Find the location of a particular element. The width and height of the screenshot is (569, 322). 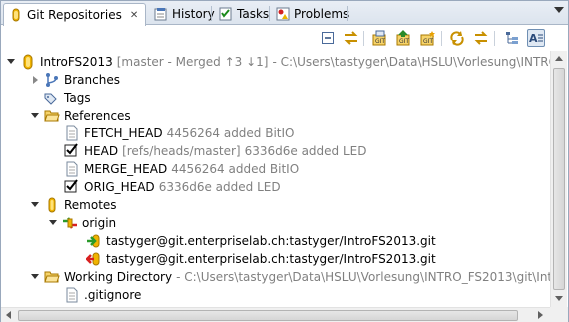

tab-label: Problems is located at coordinates (322, 14).